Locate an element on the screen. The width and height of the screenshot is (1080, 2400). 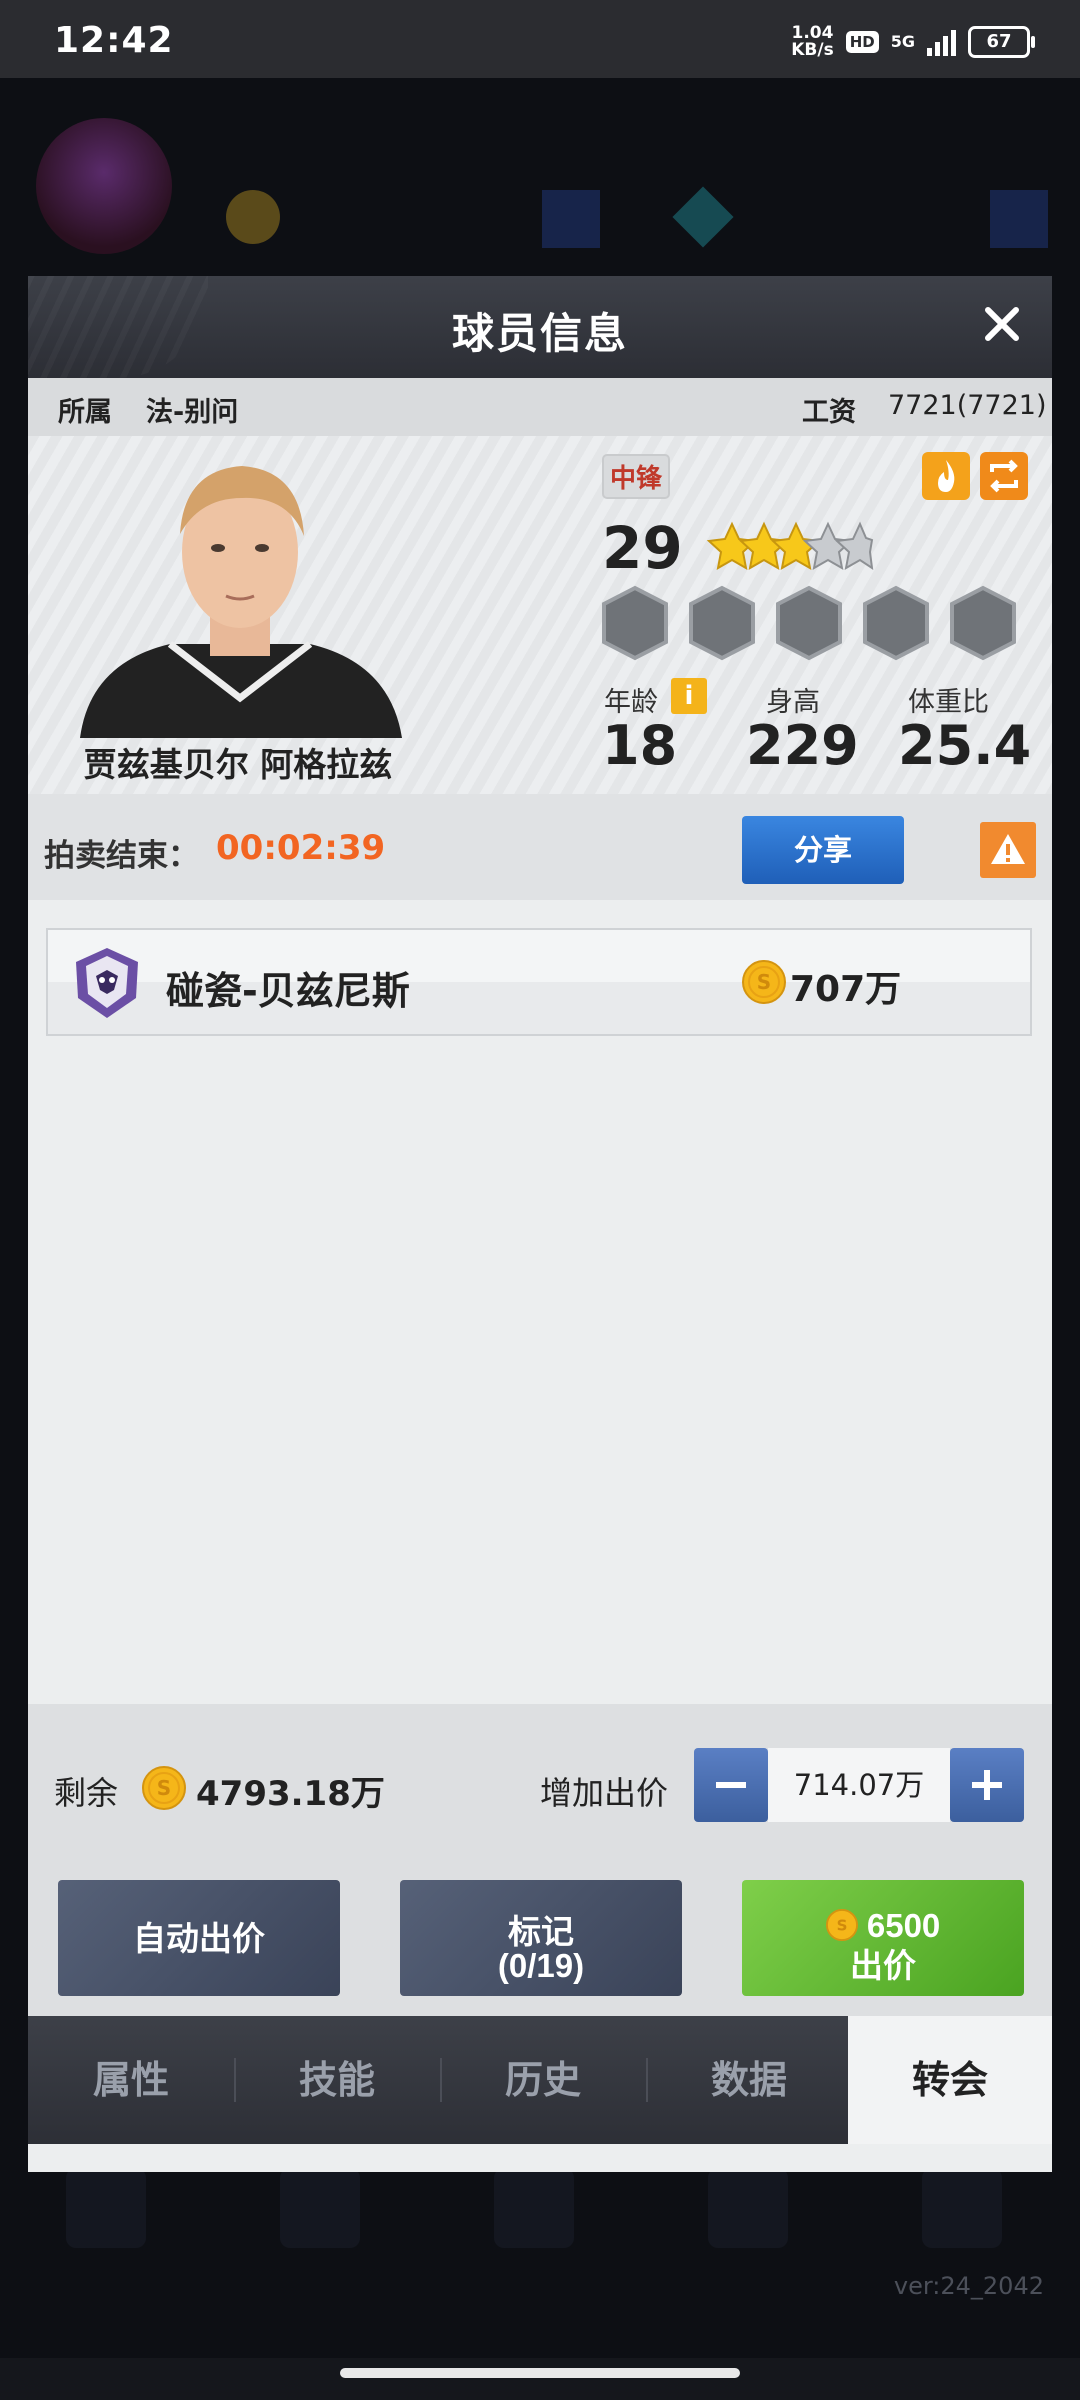
swap-icon is located at coordinates (1004, 476).